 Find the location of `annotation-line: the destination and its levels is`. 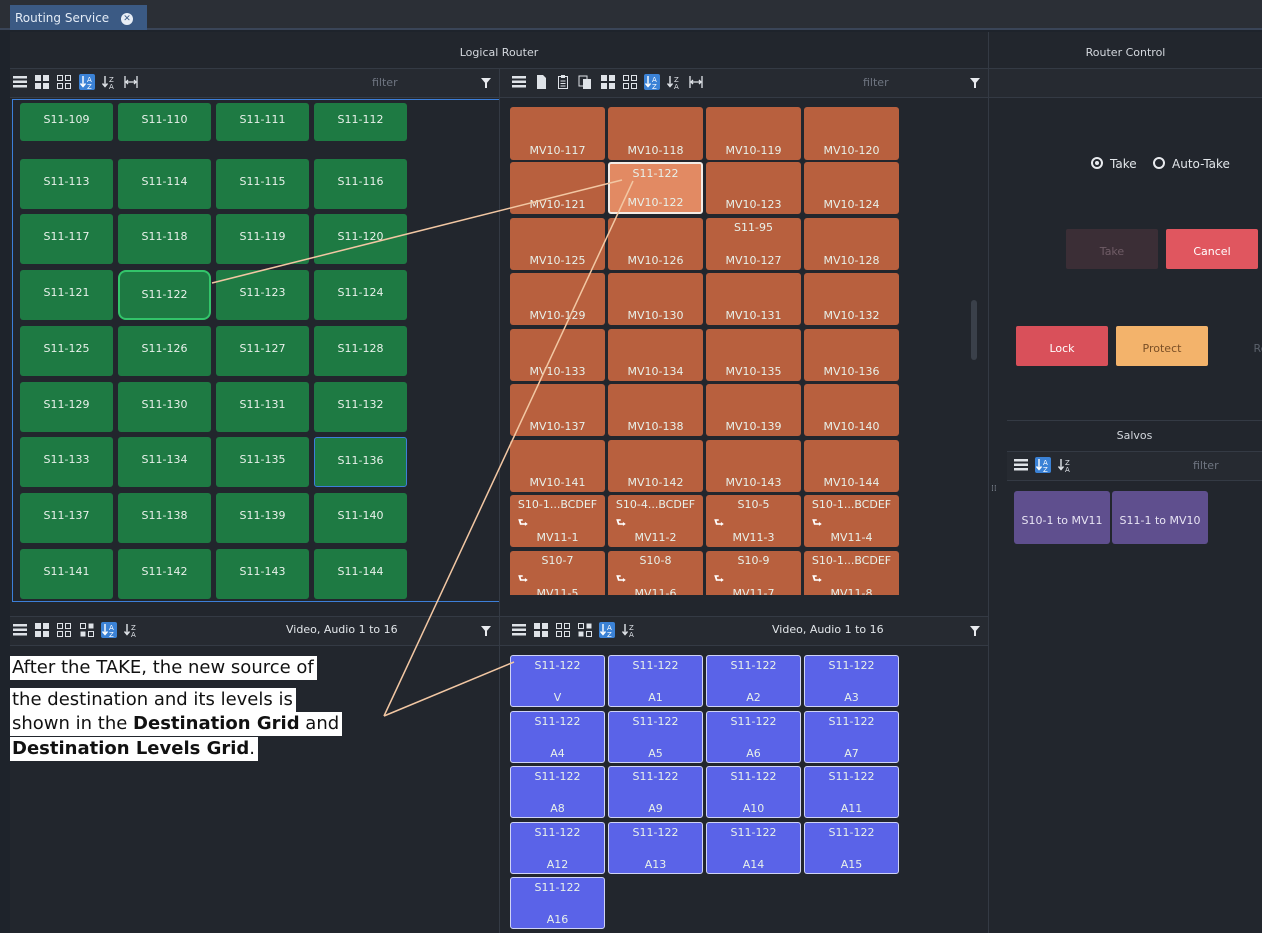

annotation-line: the destination and its levels is is located at coordinates (153, 700).